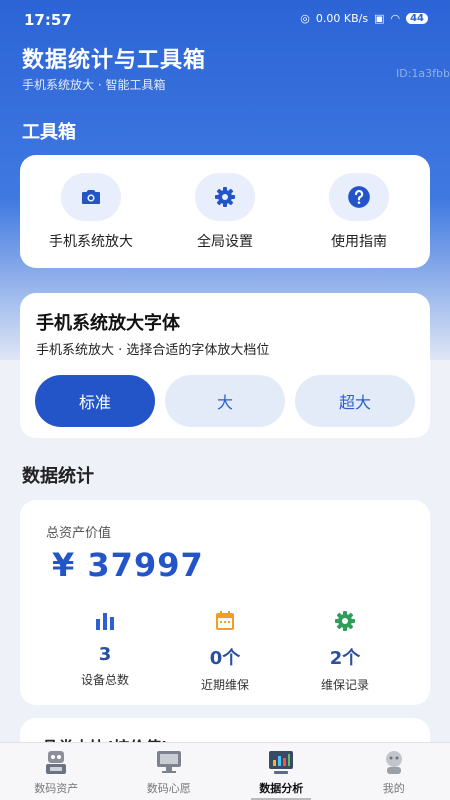  I want to click on font-size-subtitle: 手机系统放大 · 选择合适的字体放大档位, so click(153, 350).